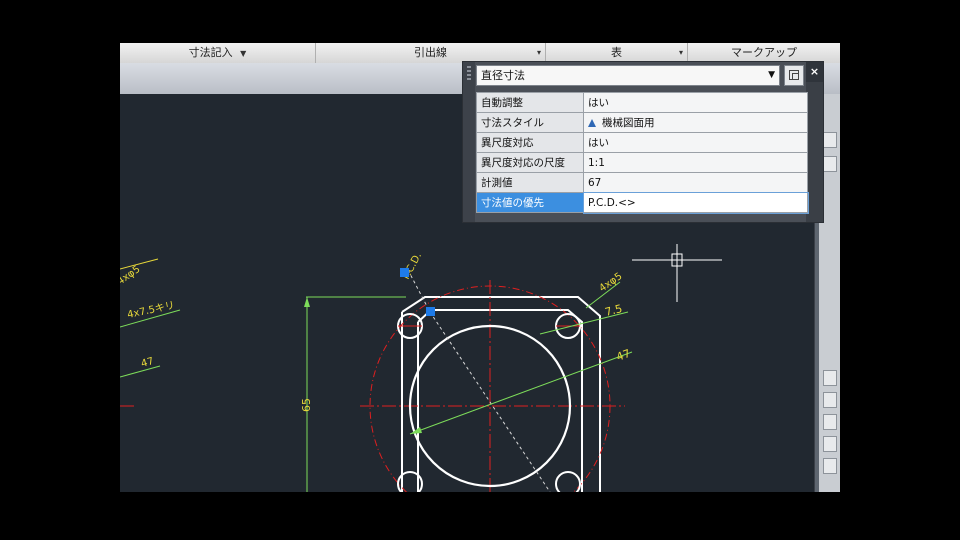  Describe the element at coordinates (306, 405) in the screenshot. I see `dimension-text: 65` at that location.